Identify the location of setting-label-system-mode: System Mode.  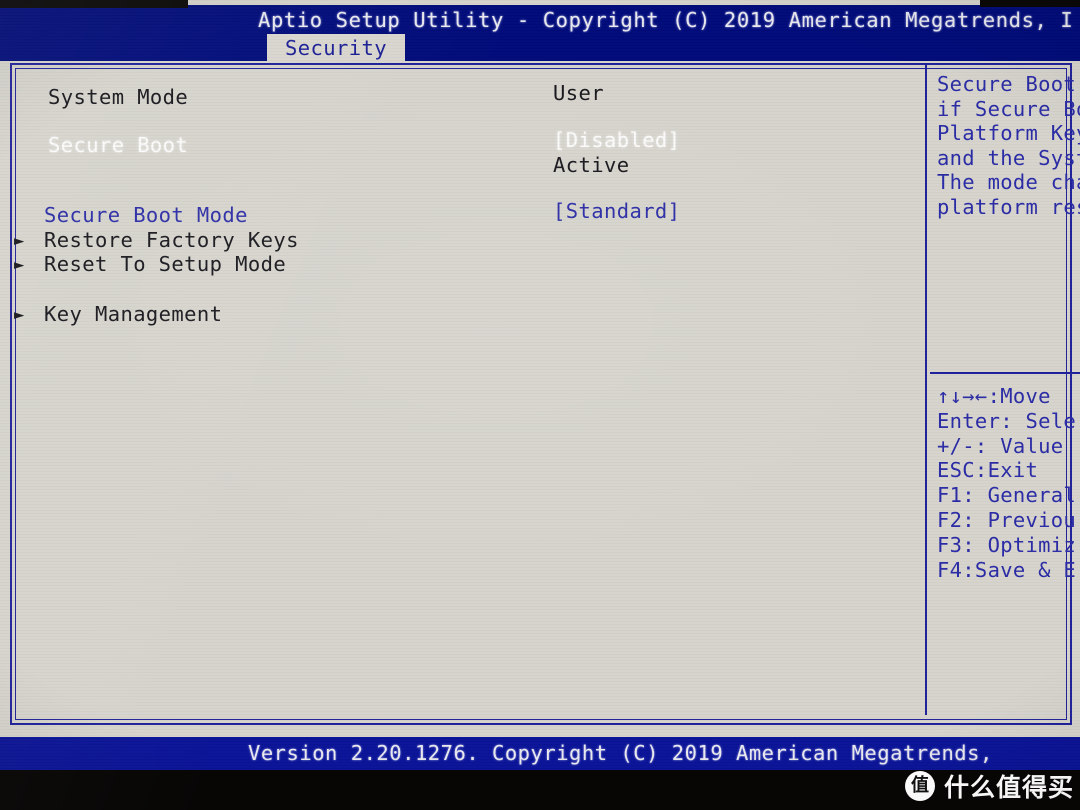
(118, 97).